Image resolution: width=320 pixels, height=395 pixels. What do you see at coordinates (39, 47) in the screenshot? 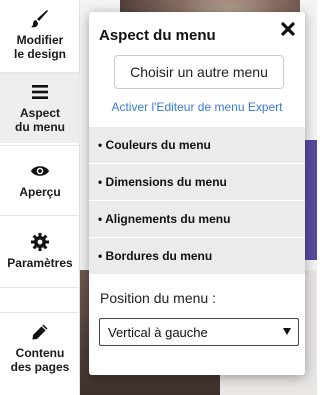
I see `sidebar-item-label: Modifier le design` at bounding box center [39, 47].